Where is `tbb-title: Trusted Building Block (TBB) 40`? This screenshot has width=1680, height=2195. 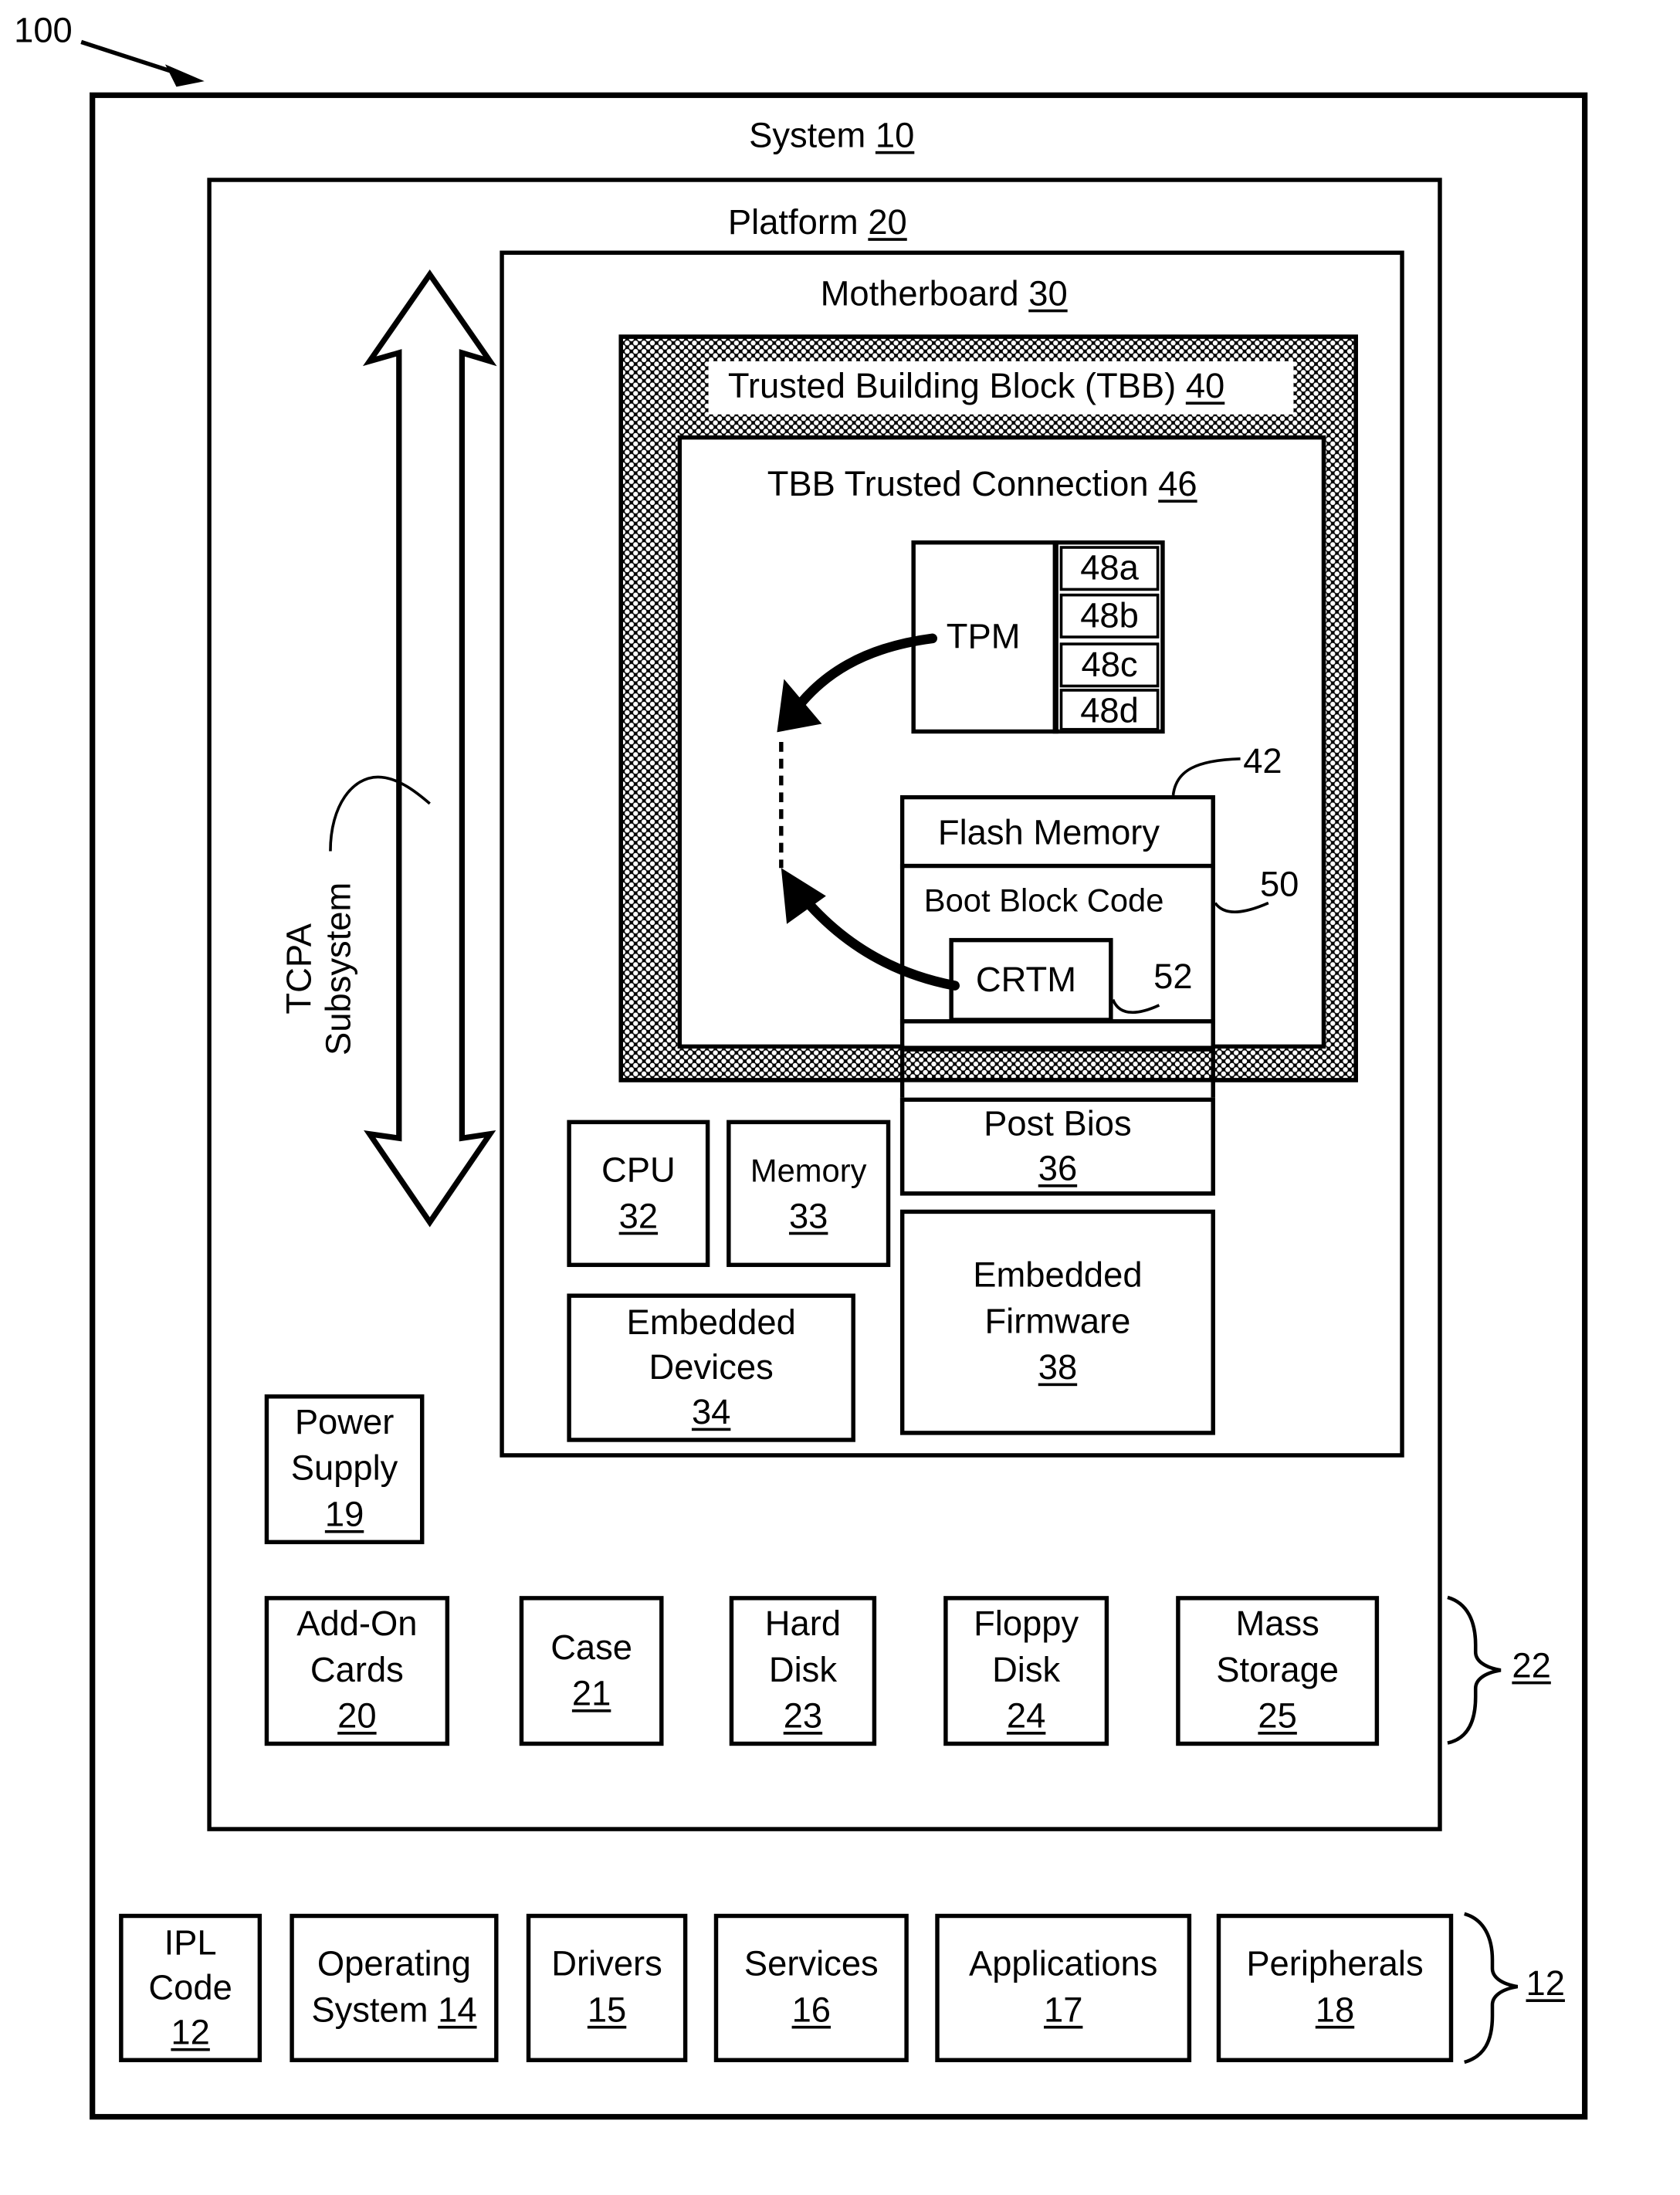 tbb-title: Trusted Building Block (TBB) 40 is located at coordinates (976, 386).